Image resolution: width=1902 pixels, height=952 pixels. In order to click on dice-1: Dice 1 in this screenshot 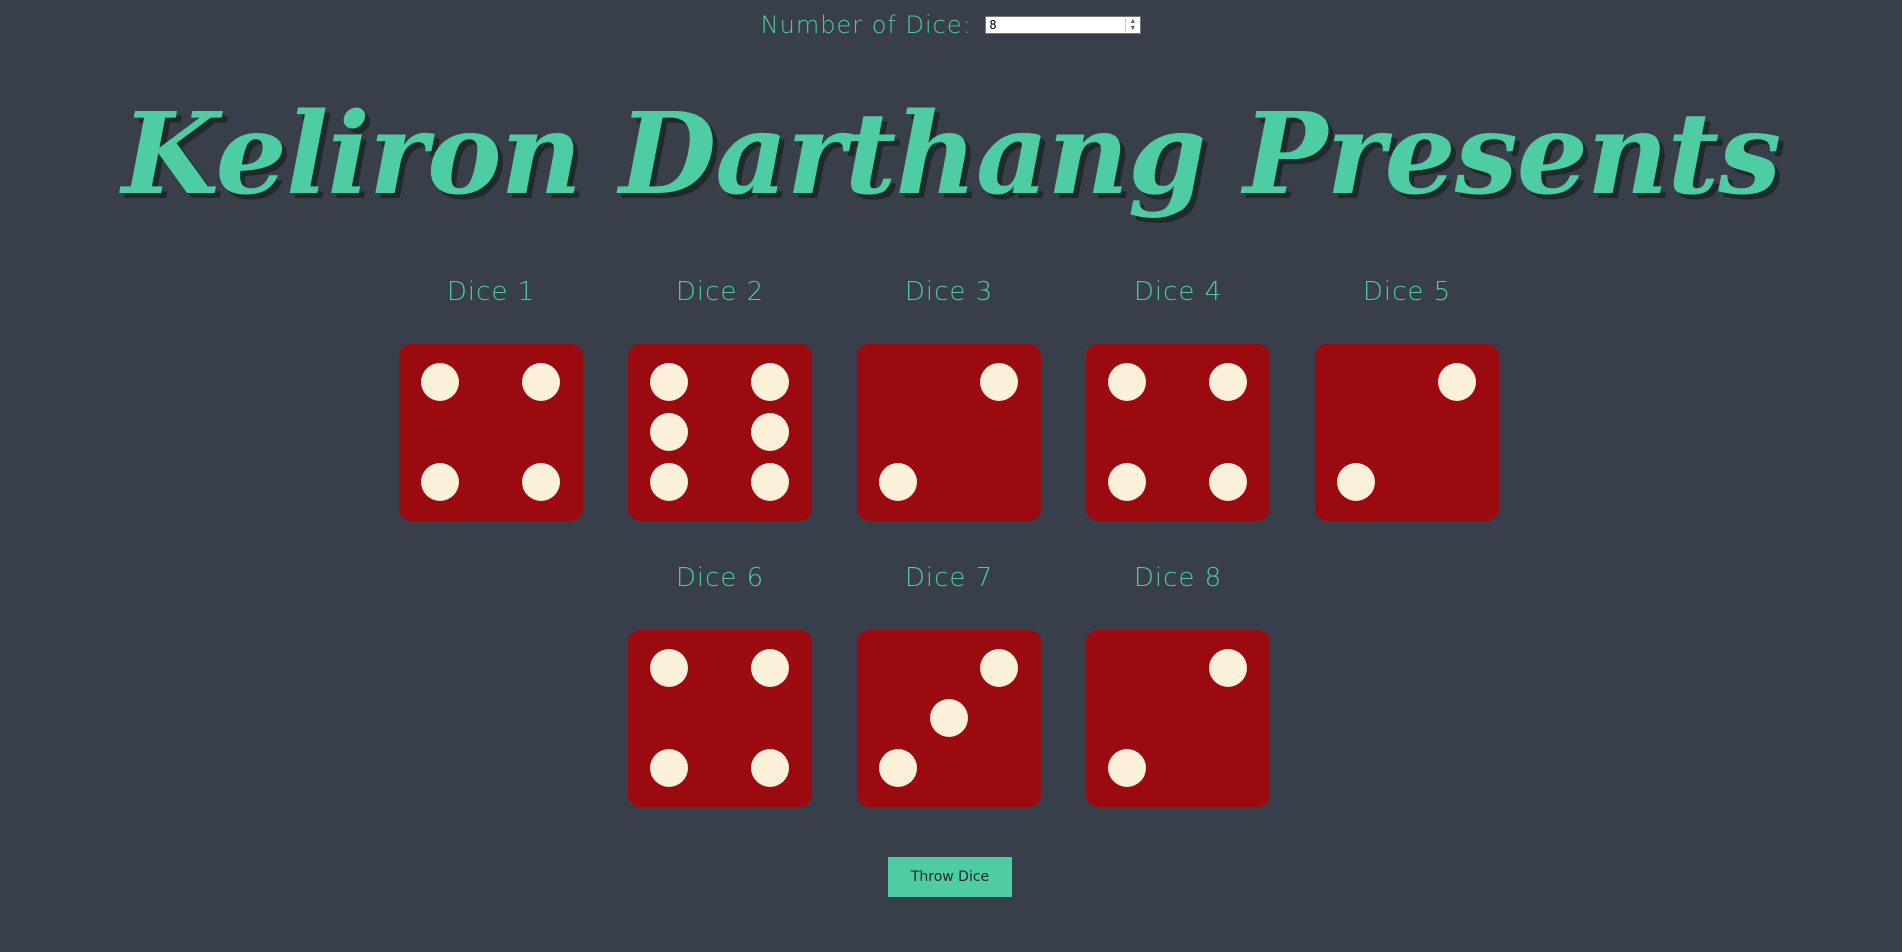, I will do `click(491, 396)`.